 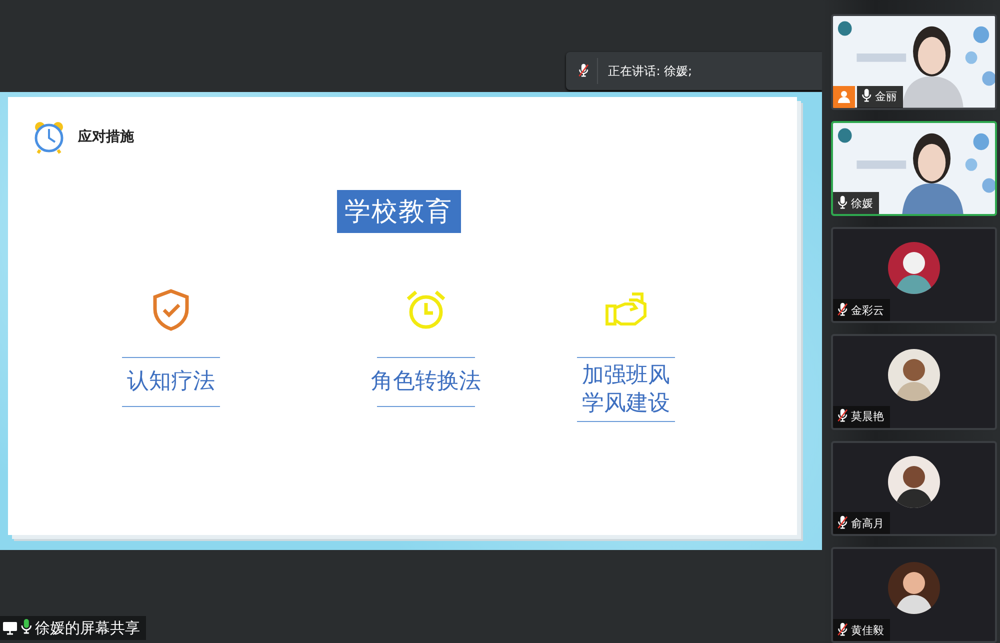 I want to click on person-icon, so click(x=844, y=97).